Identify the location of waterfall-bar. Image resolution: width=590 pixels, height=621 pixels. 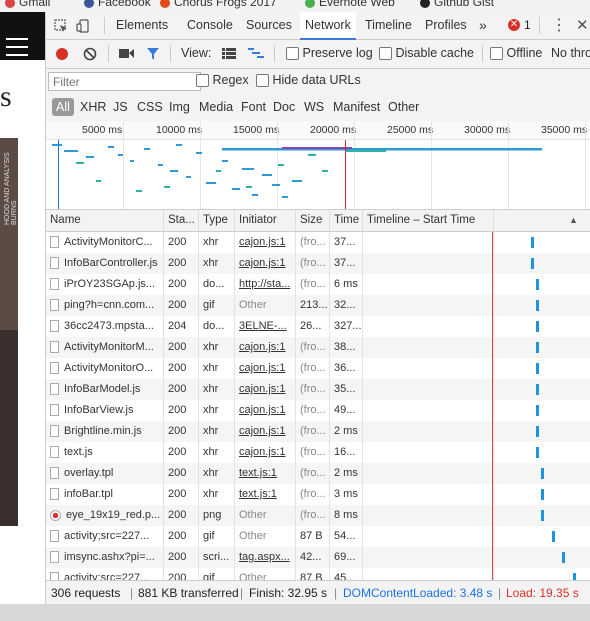
(538, 305).